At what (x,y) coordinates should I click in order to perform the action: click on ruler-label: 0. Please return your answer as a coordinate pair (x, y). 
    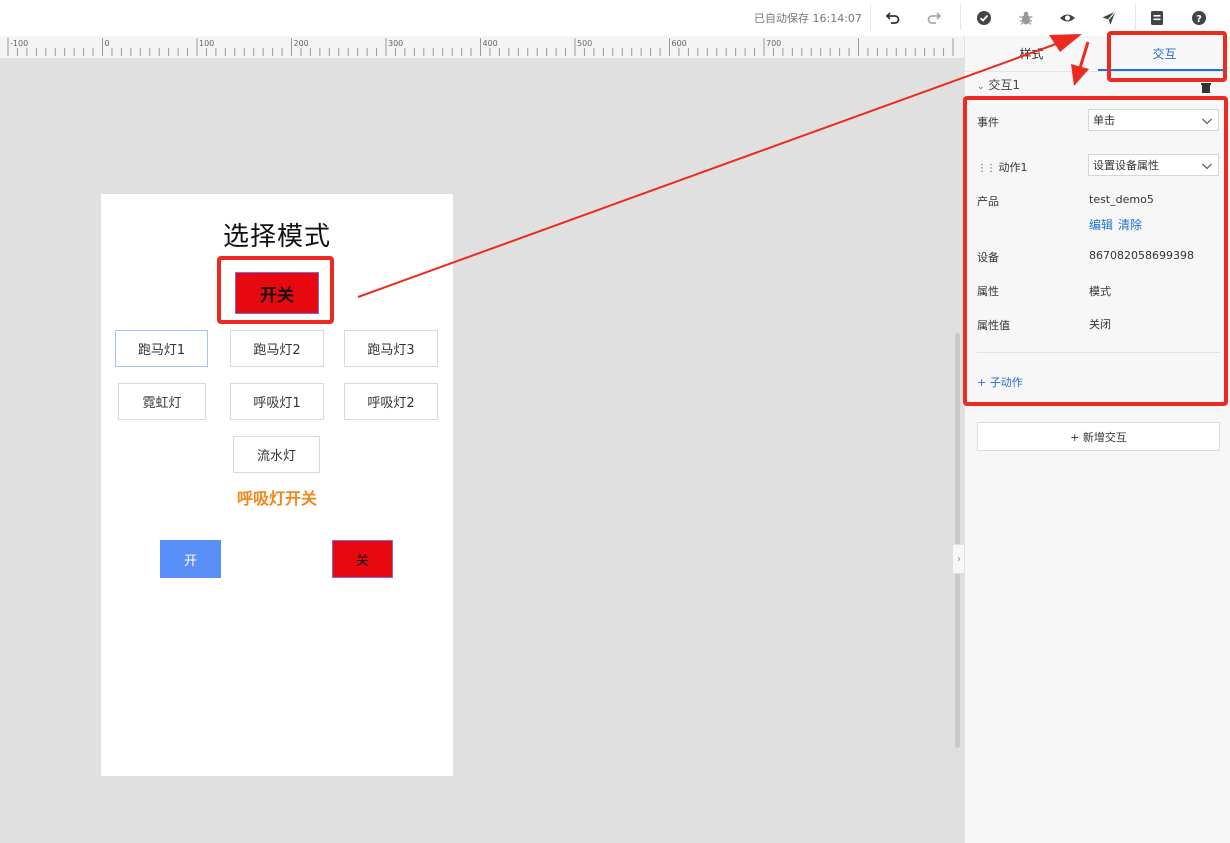
    Looking at the image, I should click on (107, 43).